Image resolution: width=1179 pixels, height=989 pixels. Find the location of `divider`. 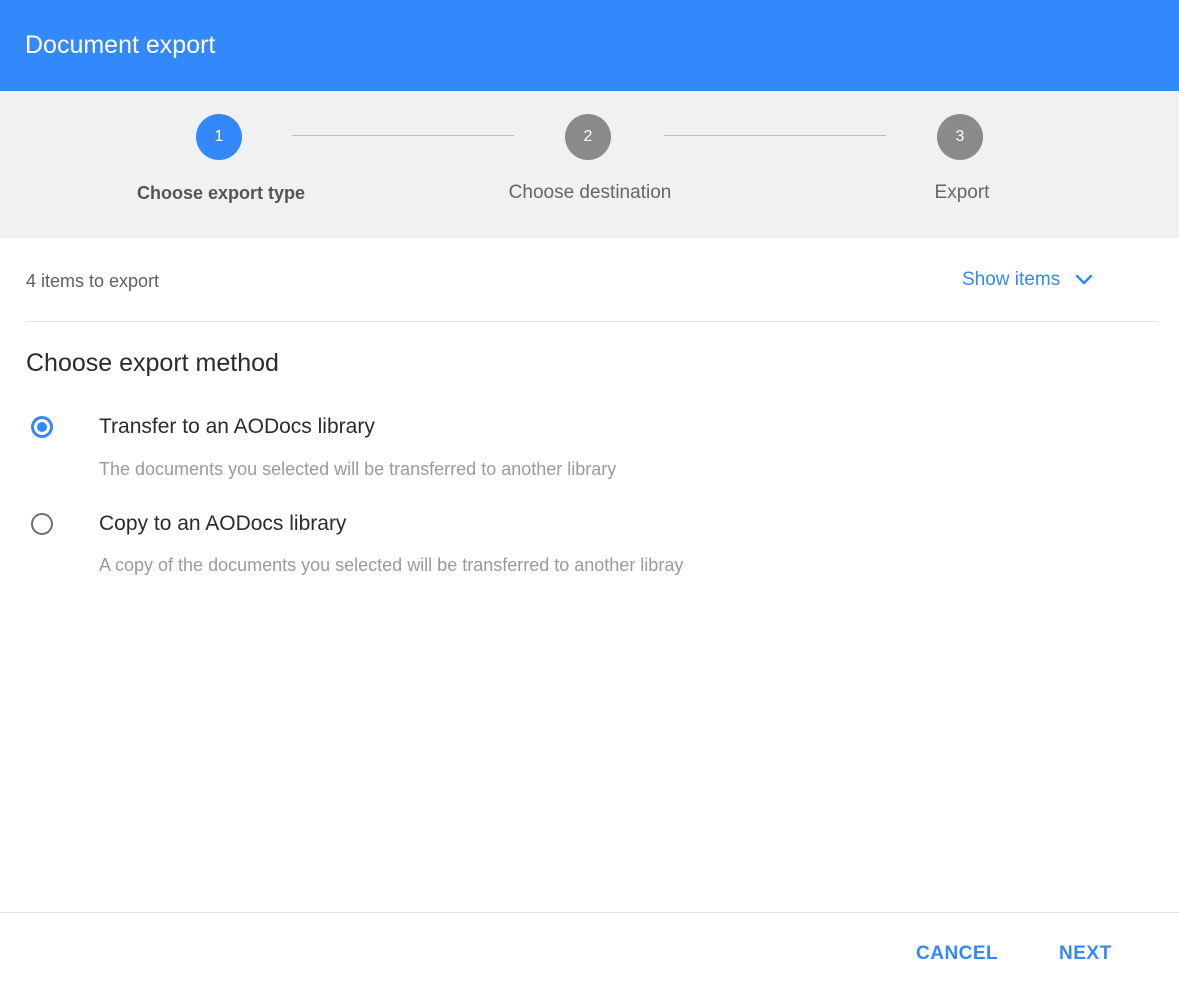

divider is located at coordinates (592, 321).